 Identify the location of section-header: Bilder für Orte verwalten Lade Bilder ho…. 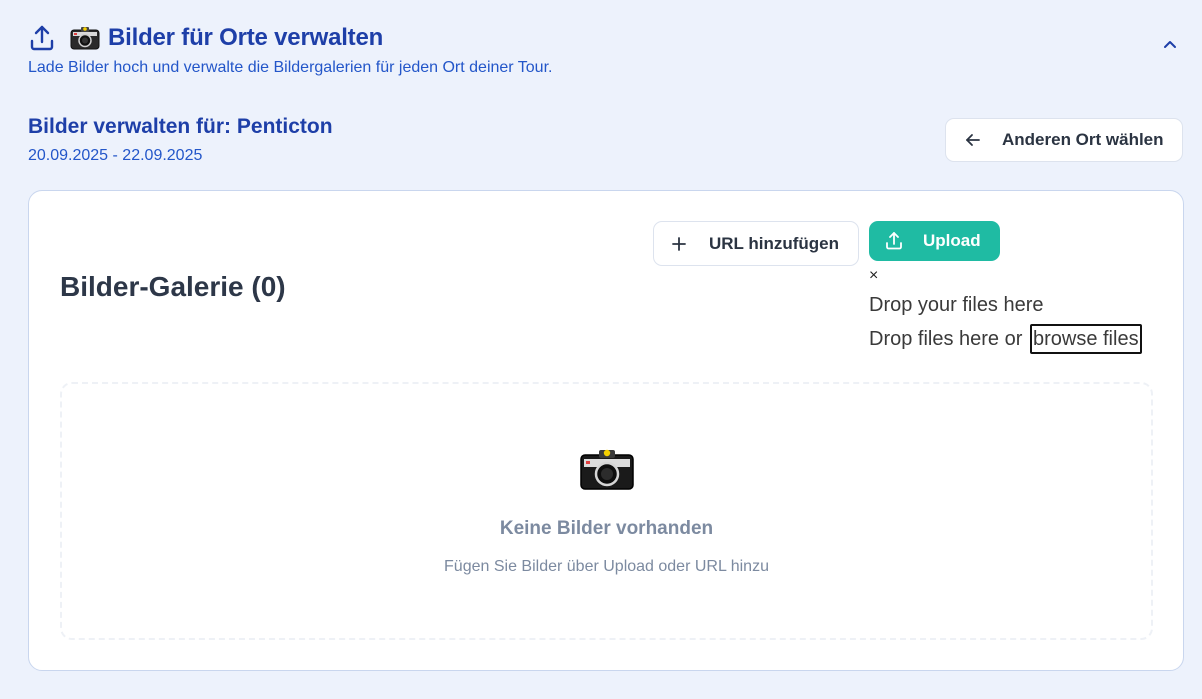
(605, 48).